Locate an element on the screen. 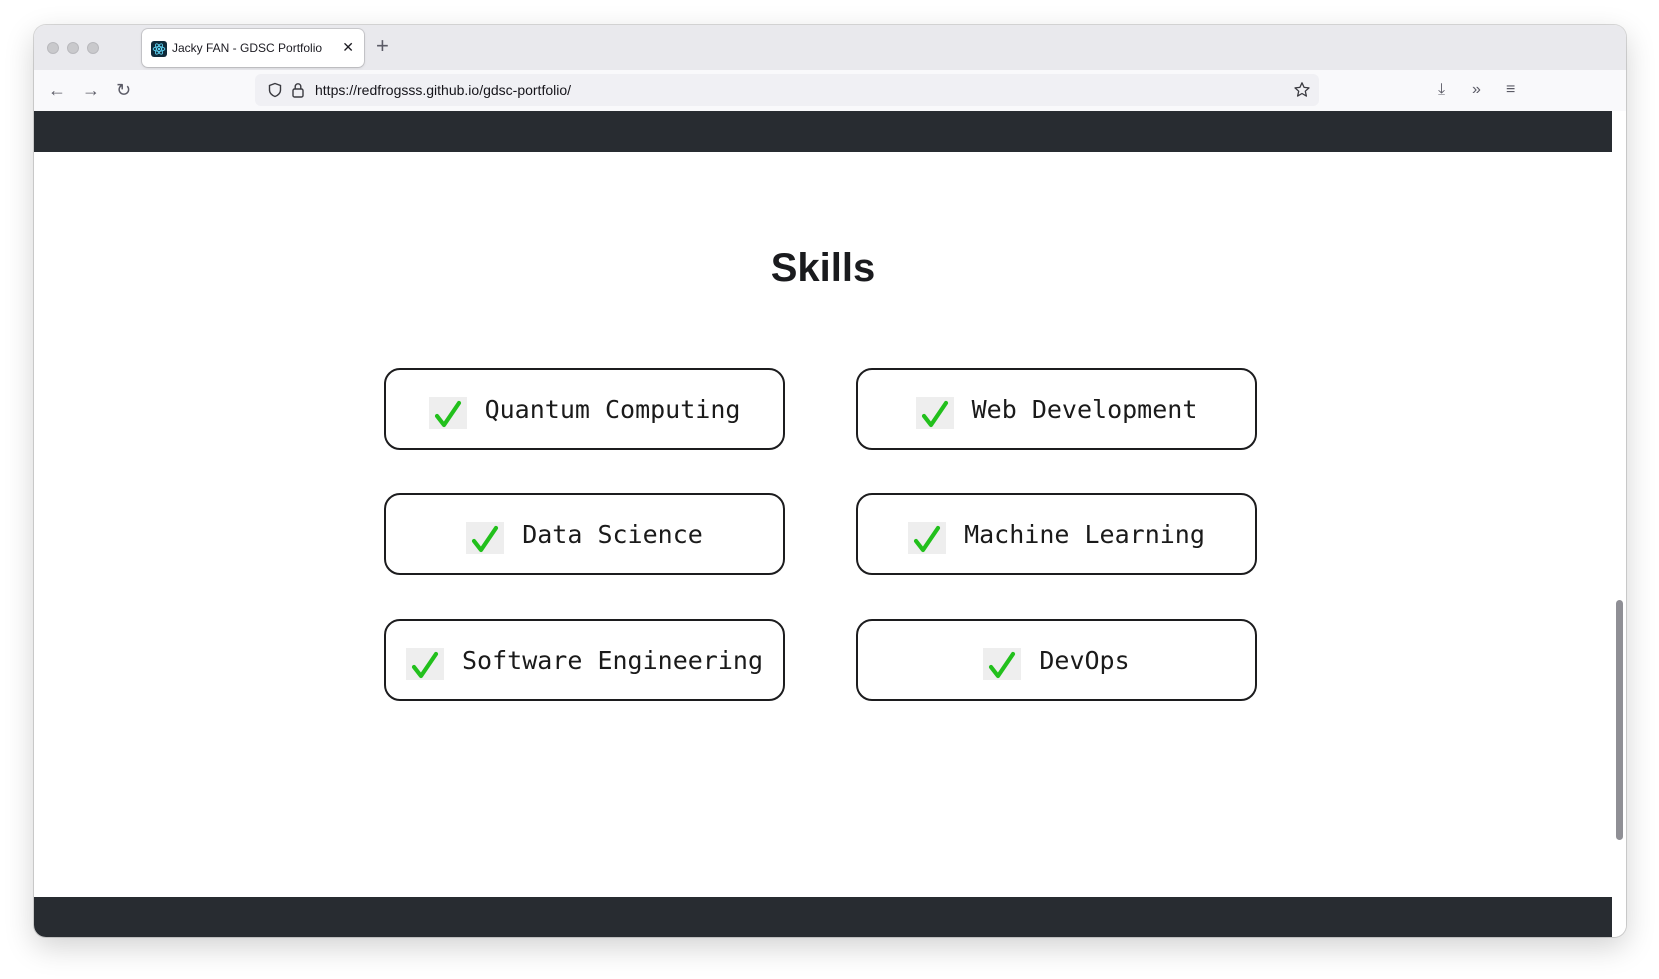  skill-label: Software Engineering is located at coordinates (612, 660).